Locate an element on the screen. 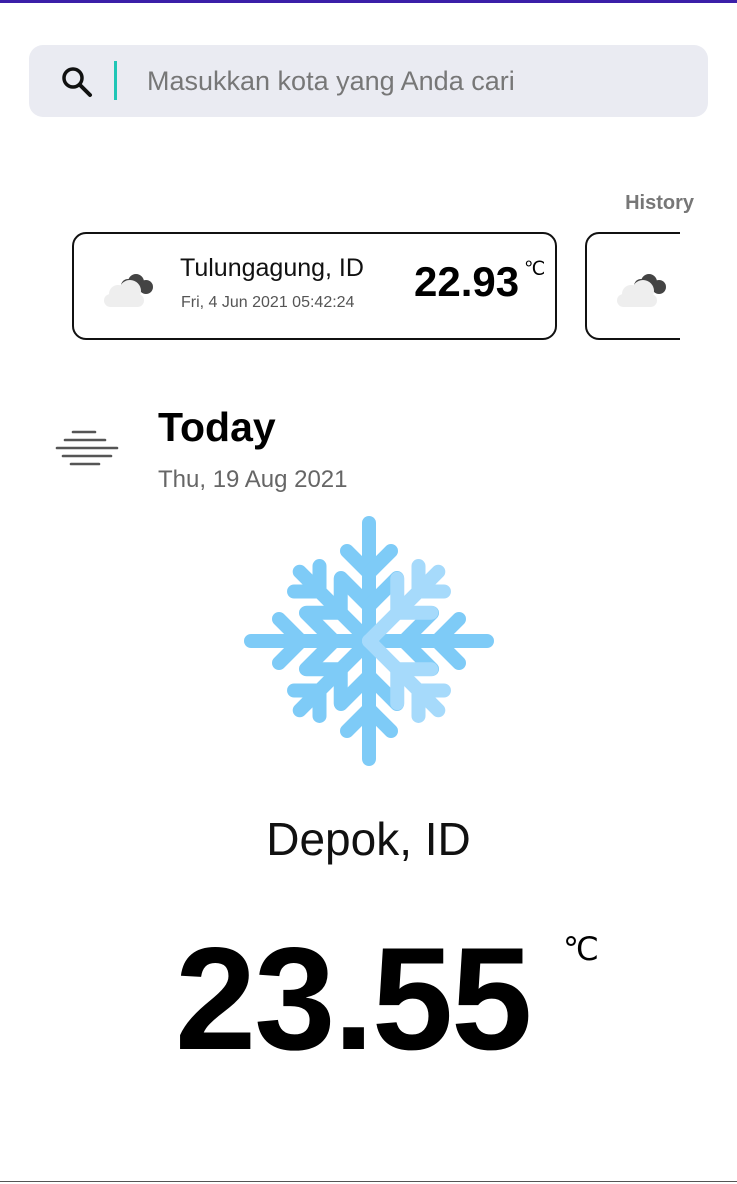 This screenshot has width=737, height=1184. bottom-divider is located at coordinates (368, 1181).